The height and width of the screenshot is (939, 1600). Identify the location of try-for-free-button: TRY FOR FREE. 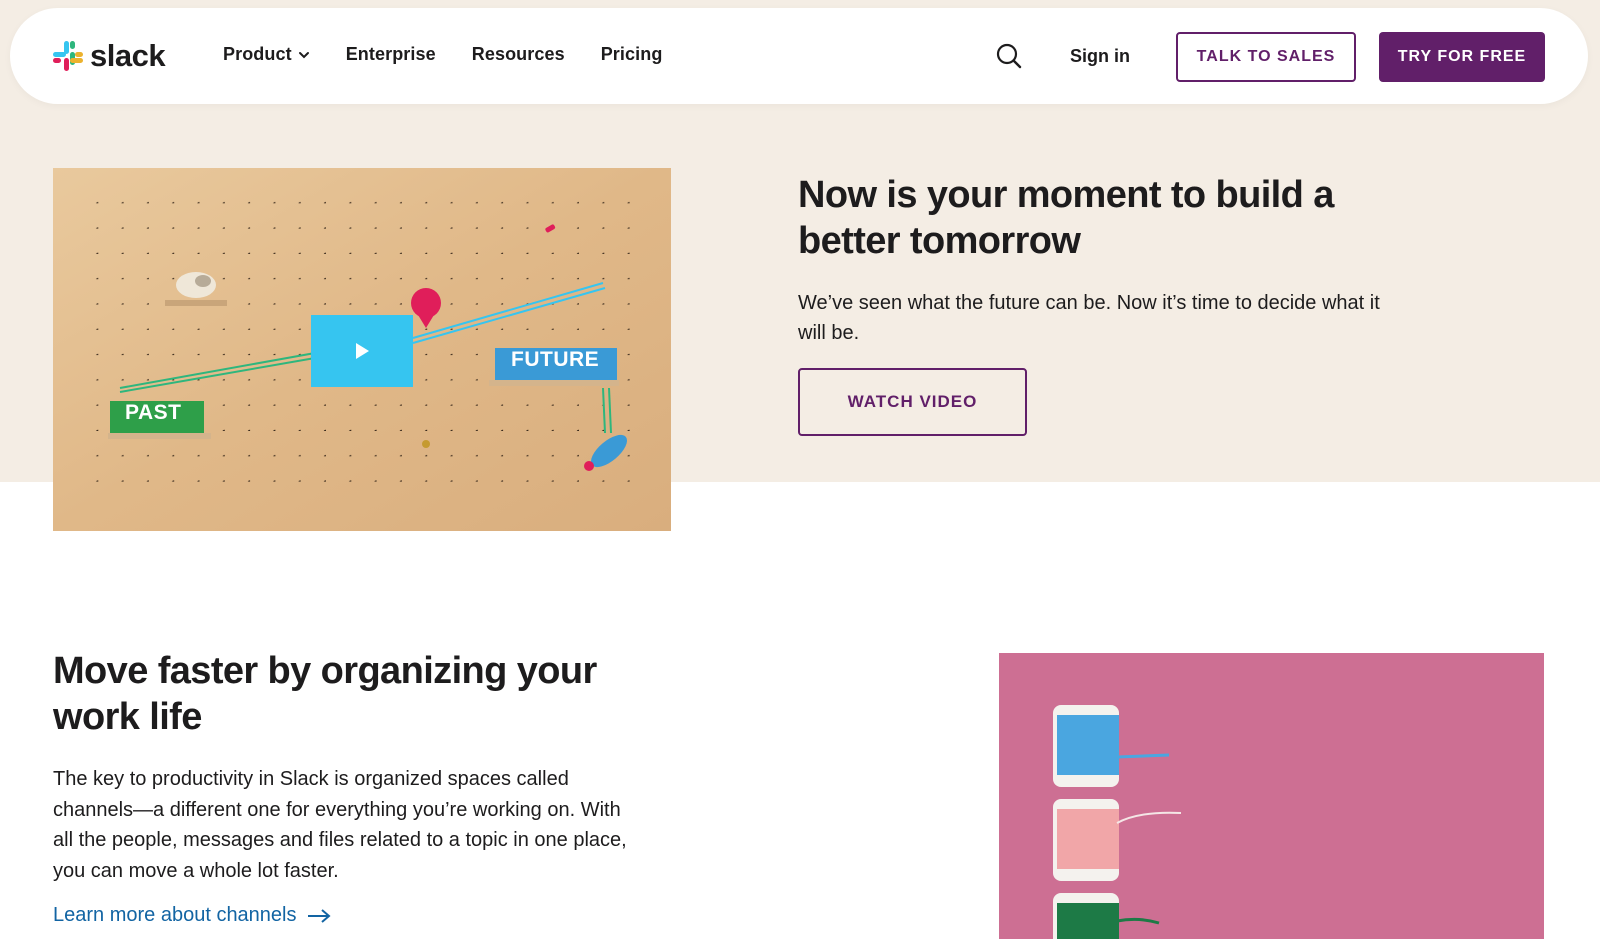
(1462, 57).